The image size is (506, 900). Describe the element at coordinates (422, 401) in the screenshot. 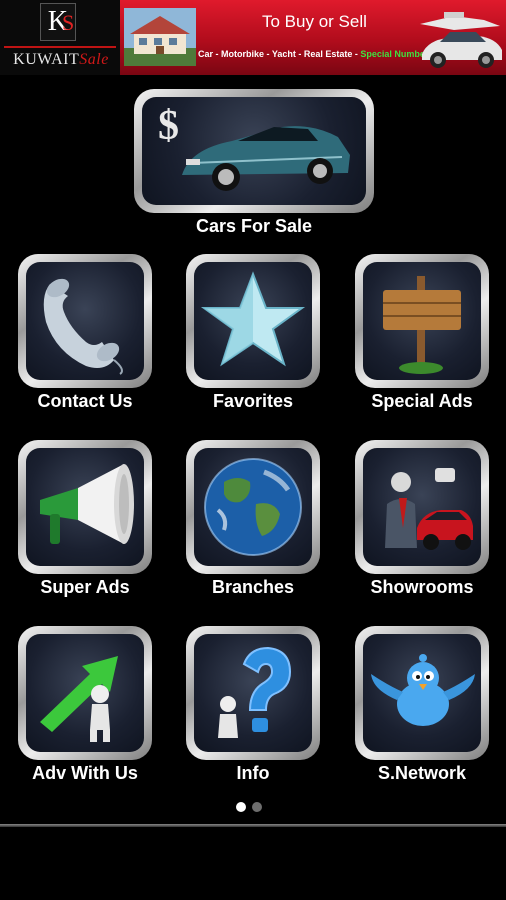

I see `tile-label: Special Ads` at that location.